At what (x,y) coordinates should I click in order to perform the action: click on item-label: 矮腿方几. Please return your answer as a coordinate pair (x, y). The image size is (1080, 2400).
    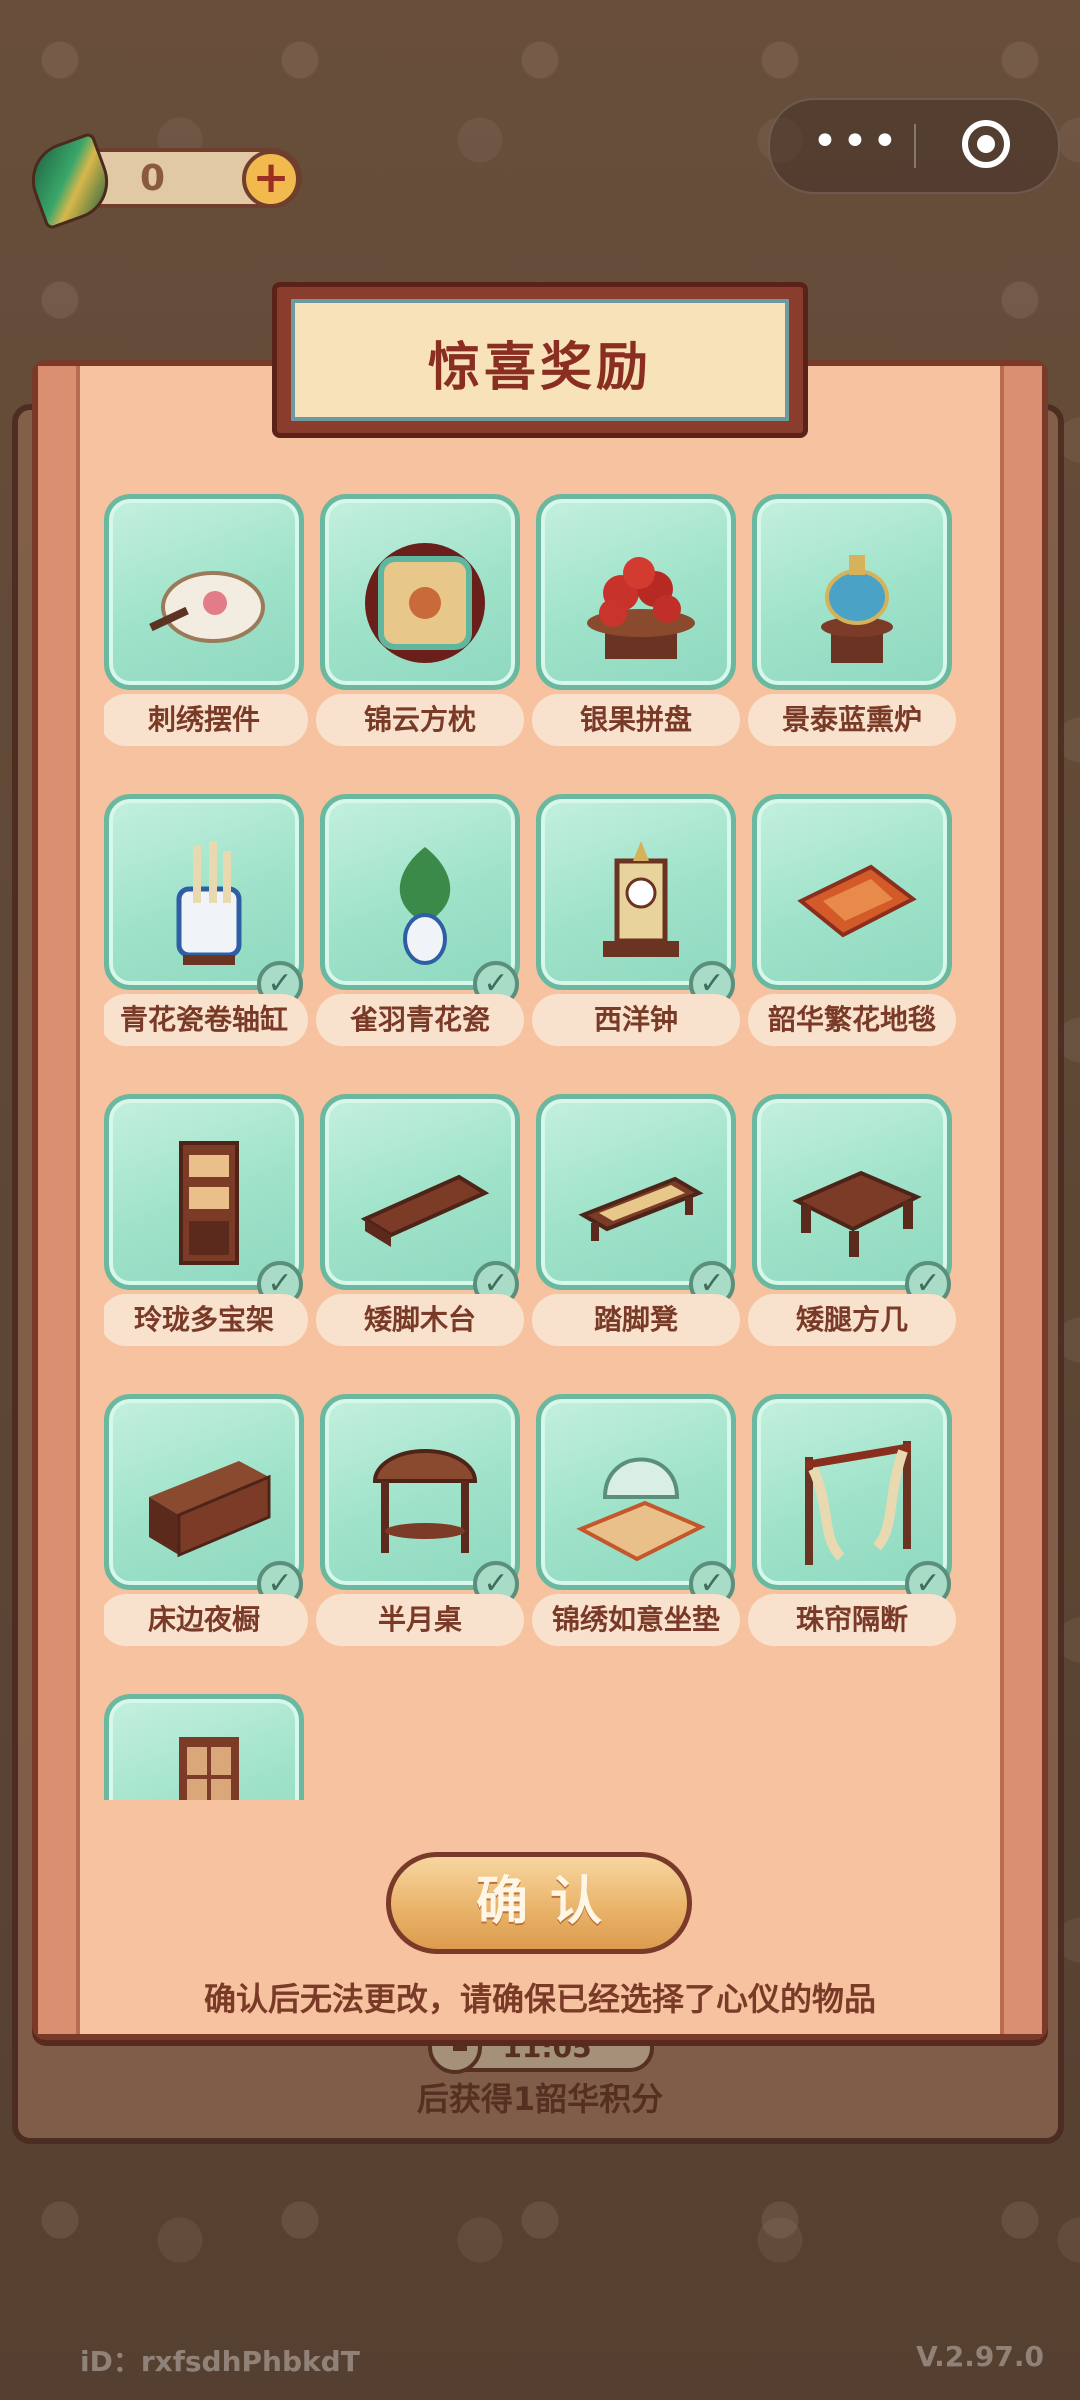
    Looking at the image, I should click on (852, 1320).